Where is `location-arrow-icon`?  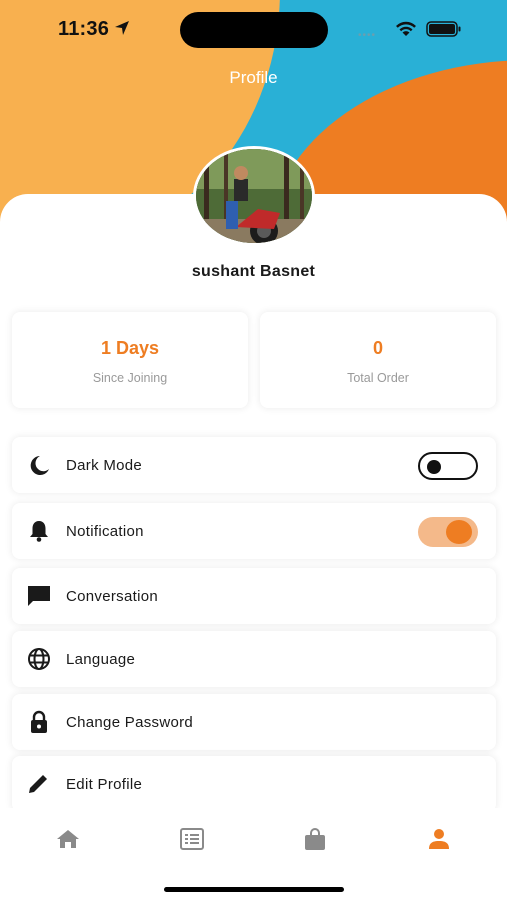 location-arrow-icon is located at coordinates (122, 28).